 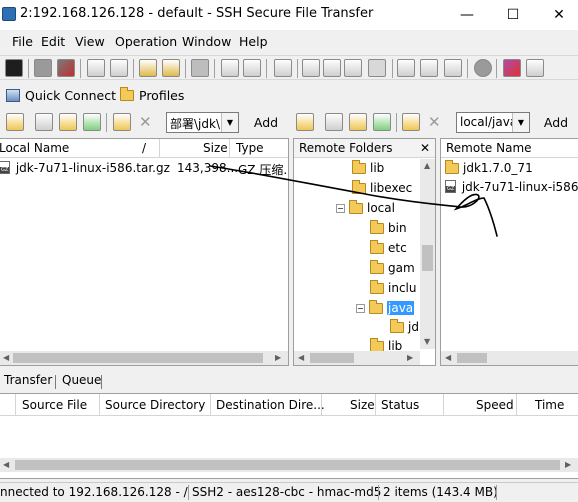 I want to click on minimize-button: —, so click(x=467, y=15).